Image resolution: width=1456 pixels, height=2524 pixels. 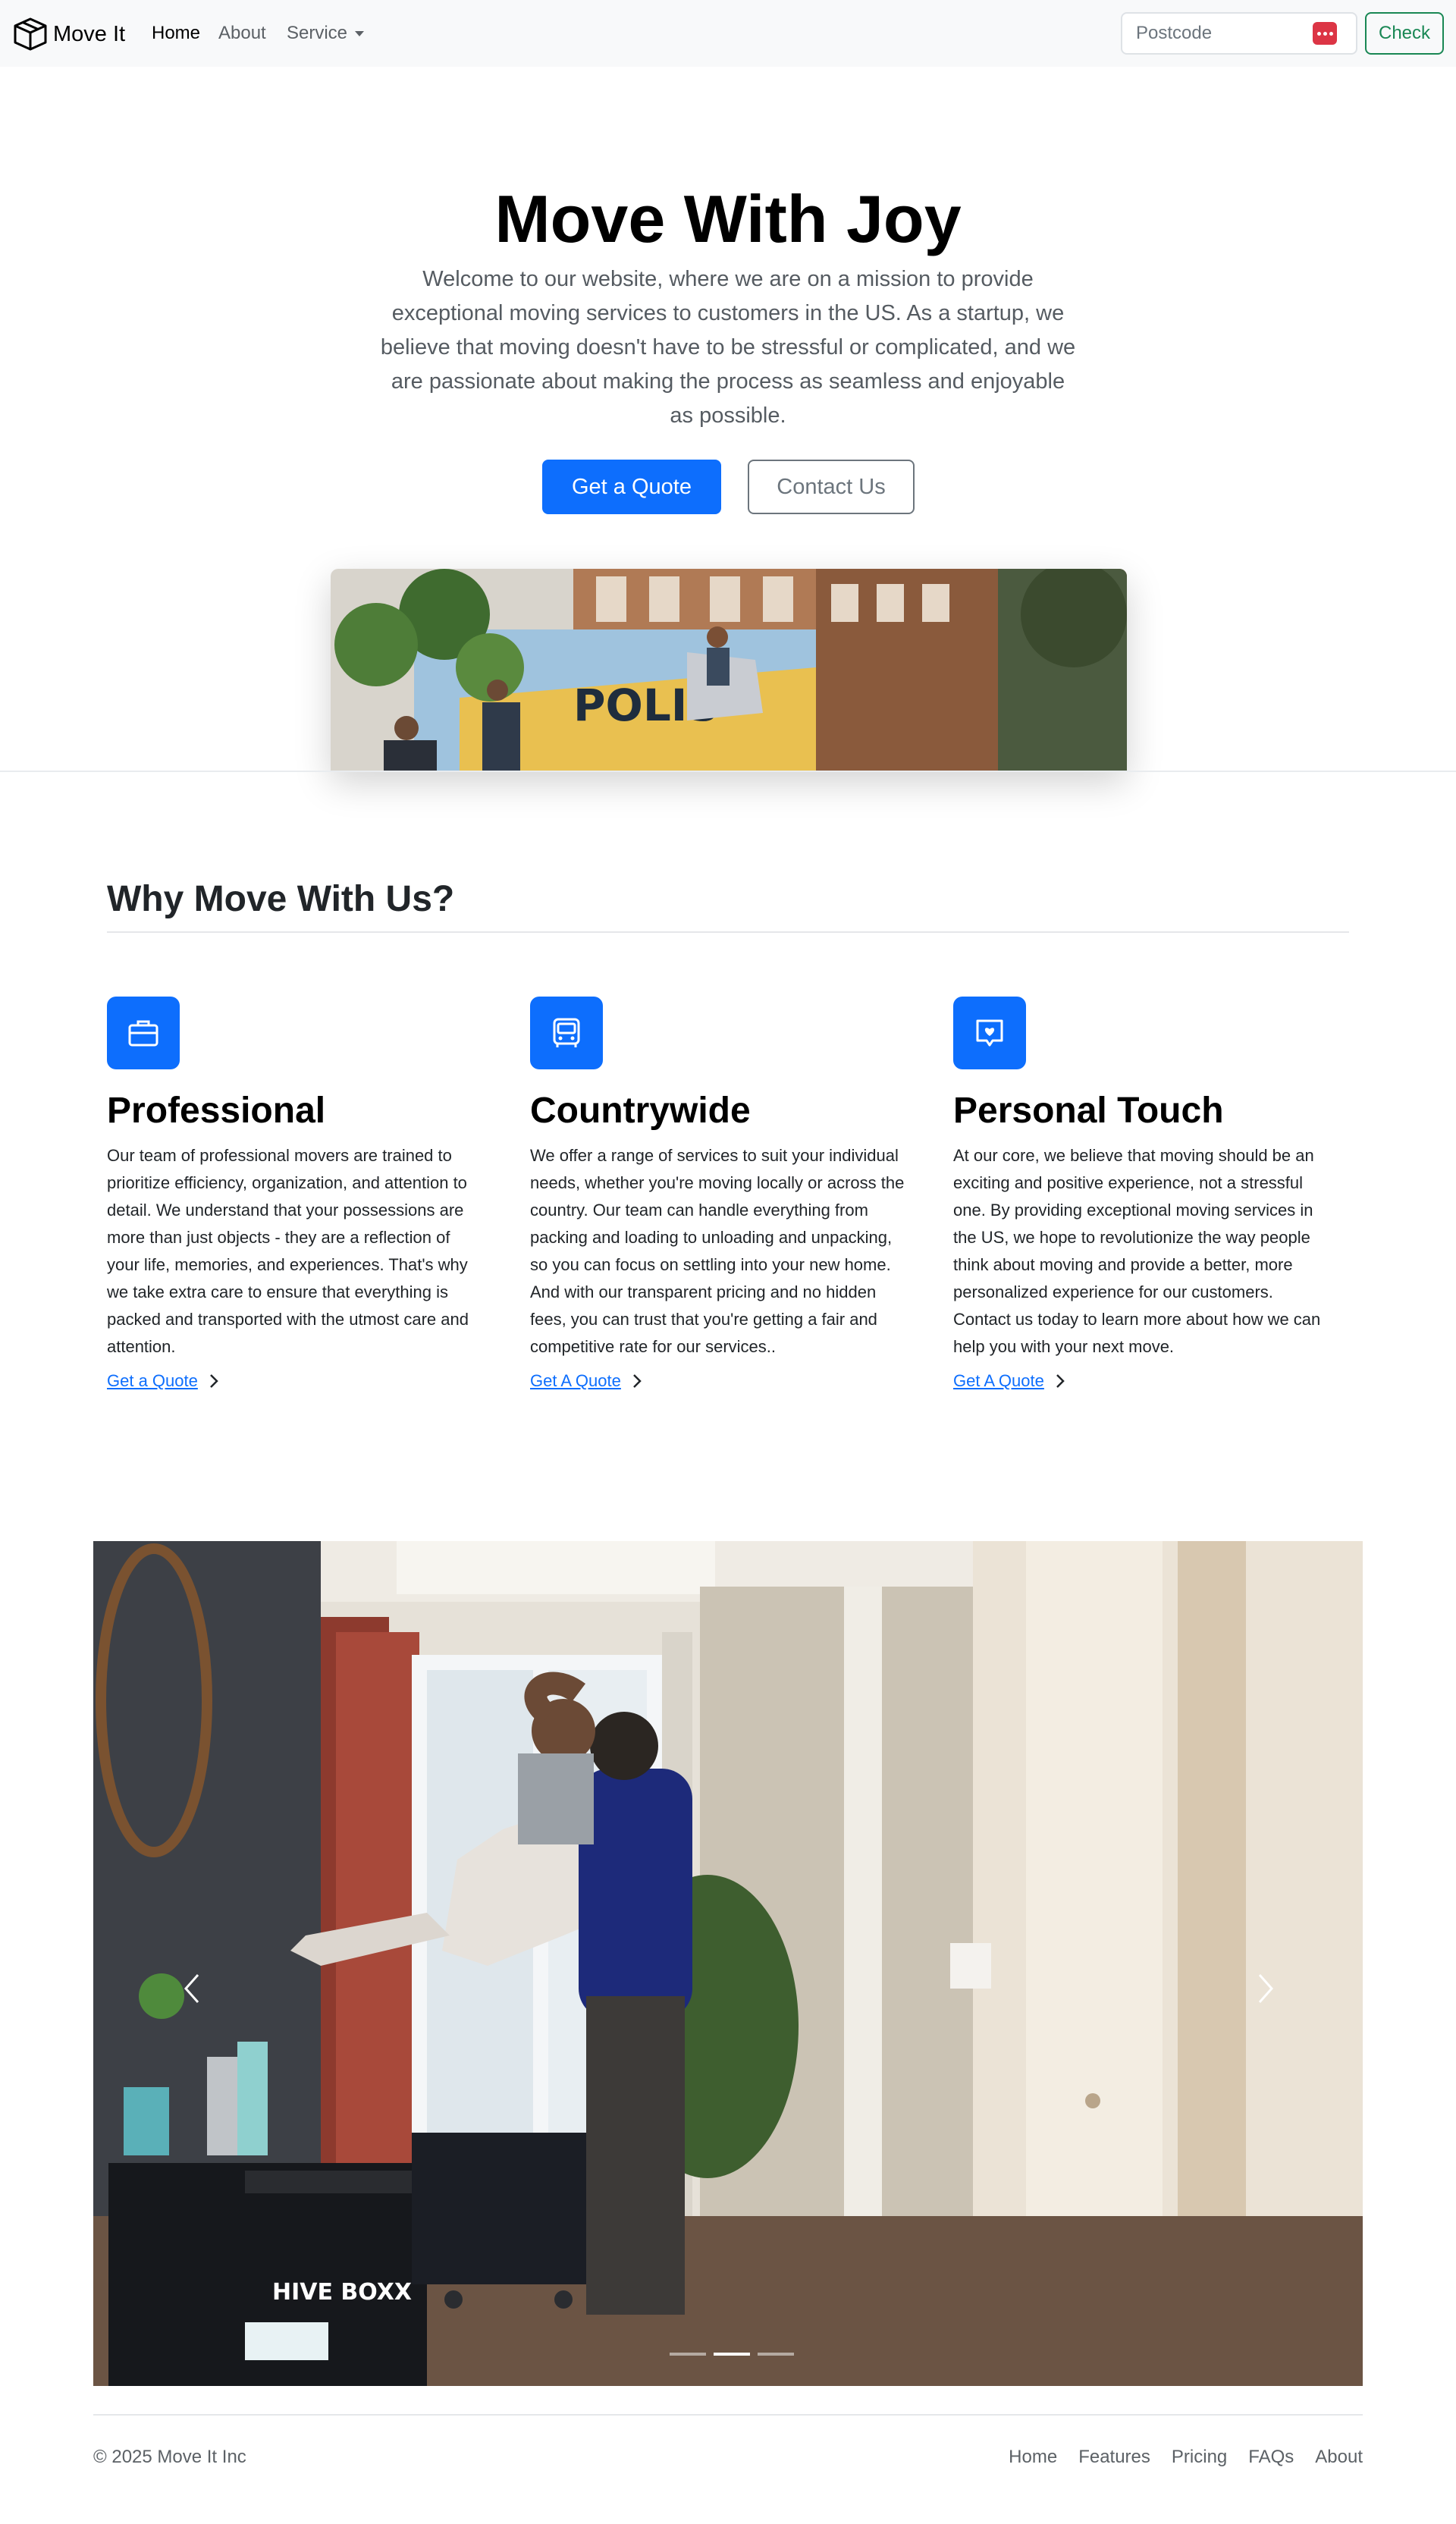 What do you see at coordinates (1088, 1111) in the screenshot?
I see `feature-title: Personal Touch` at bounding box center [1088, 1111].